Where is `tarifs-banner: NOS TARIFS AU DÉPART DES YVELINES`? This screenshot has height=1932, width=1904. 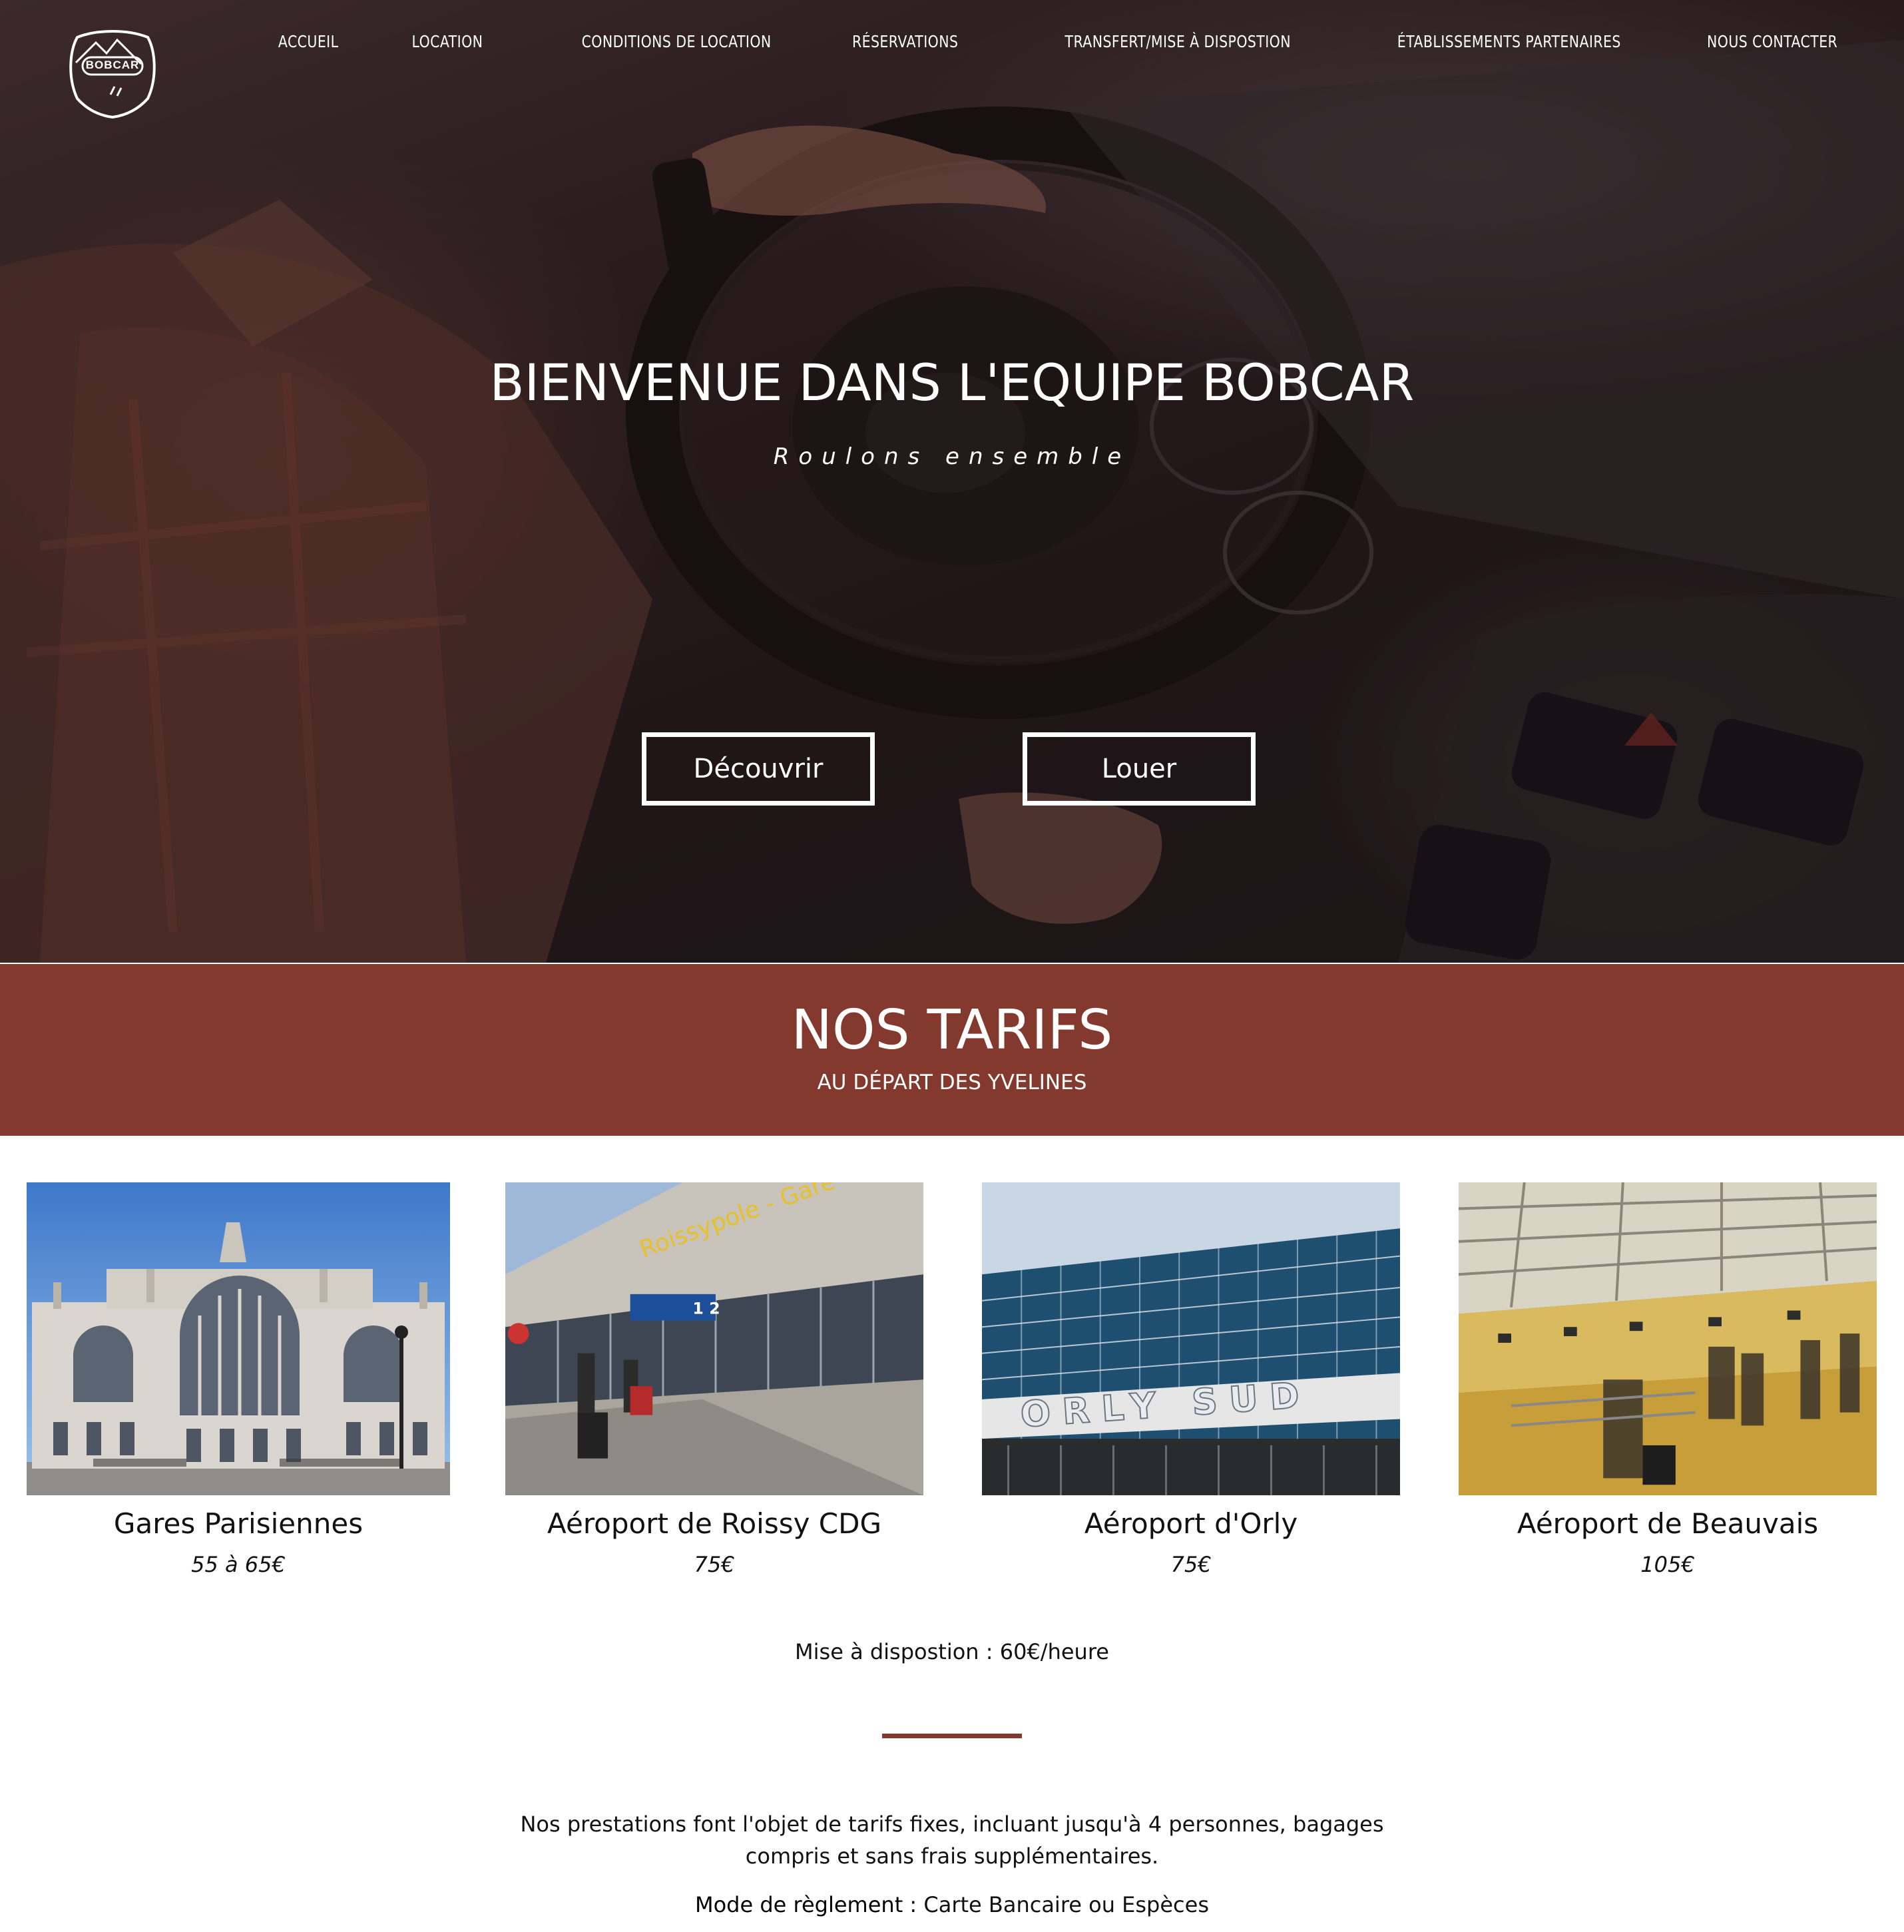
tarifs-banner: NOS TARIFS AU DÉPART DES YVELINES is located at coordinates (952, 1050).